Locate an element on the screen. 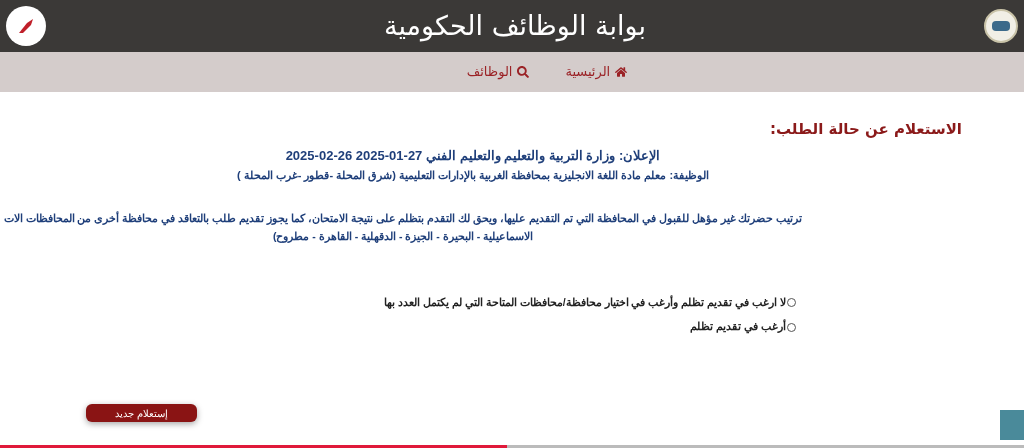 The image size is (1024, 448). result-text: ترتيب حضرتك غير مؤهل للقبول في المحافظة التي تم التقديم عليها، ويحق لك التقدم بتظلم على نتيجة الامتحان، كما يجوز تقديم طلب بالتعاقد في محافظة أخرى من المحافظات الات is located at coordinates (403, 218).